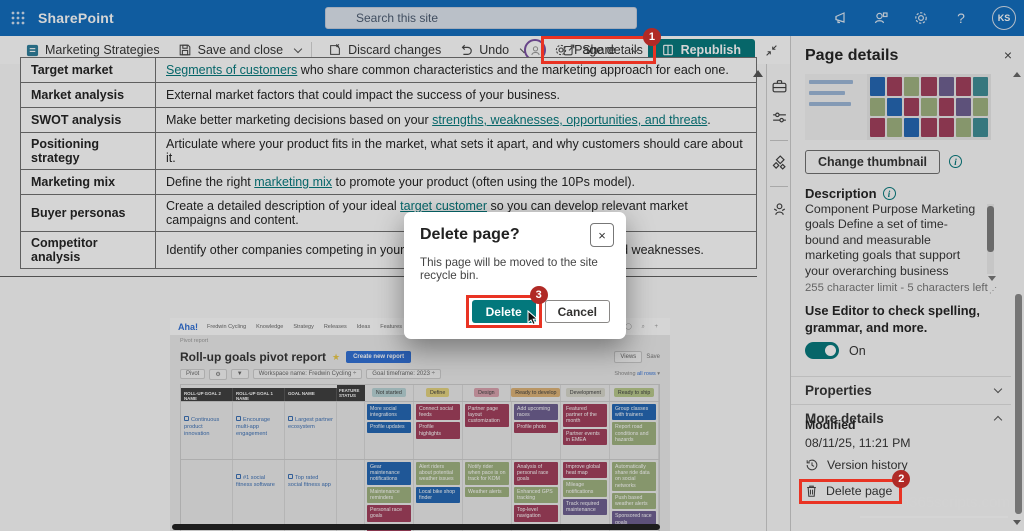 This screenshot has width=1024, height=531. What do you see at coordinates (494, 50) in the screenshot?
I see `undo-label: Undo` at bounding box center [494, 50].